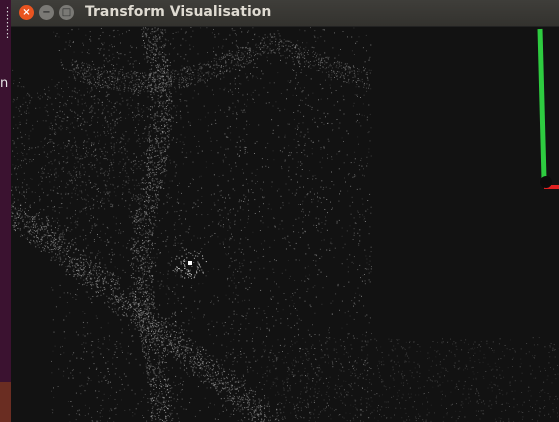  What do you see at coordinates (546, 182) in the screenshot?
I see `axis-origin` at bounding box center [546, 182].